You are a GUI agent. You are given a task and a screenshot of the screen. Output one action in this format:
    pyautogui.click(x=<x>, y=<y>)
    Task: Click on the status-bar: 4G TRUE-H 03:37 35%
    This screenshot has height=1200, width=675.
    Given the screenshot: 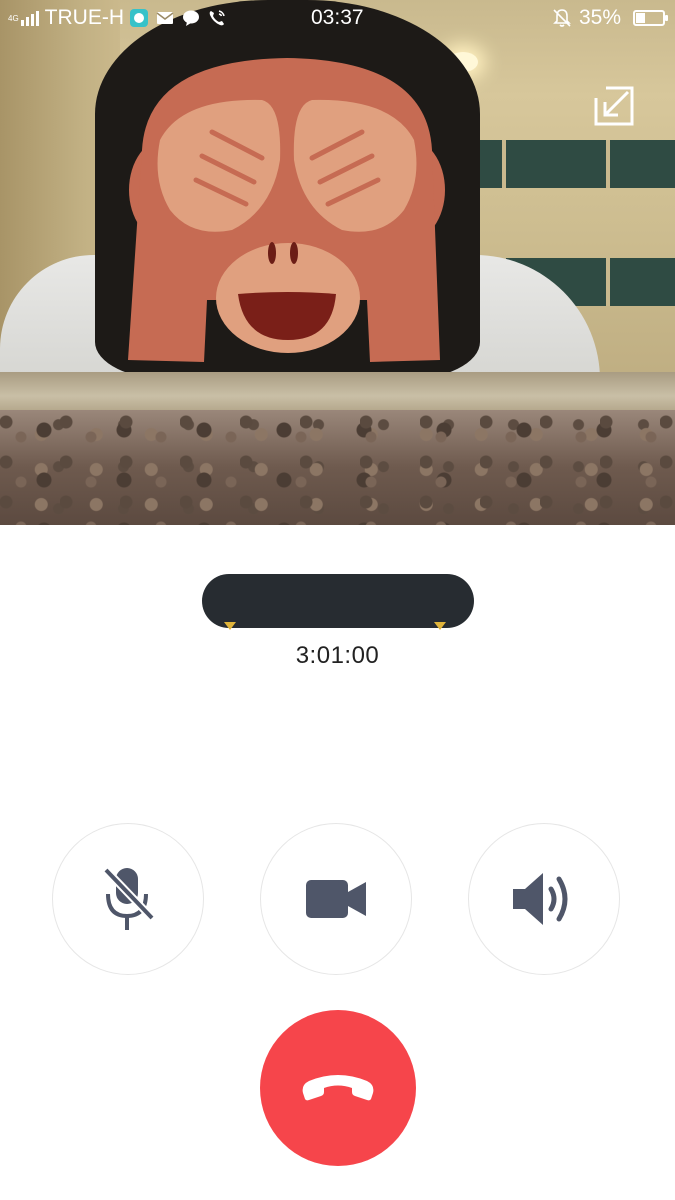 What is the action you would take?
    pyautogui.click(x=337, y=18)
    